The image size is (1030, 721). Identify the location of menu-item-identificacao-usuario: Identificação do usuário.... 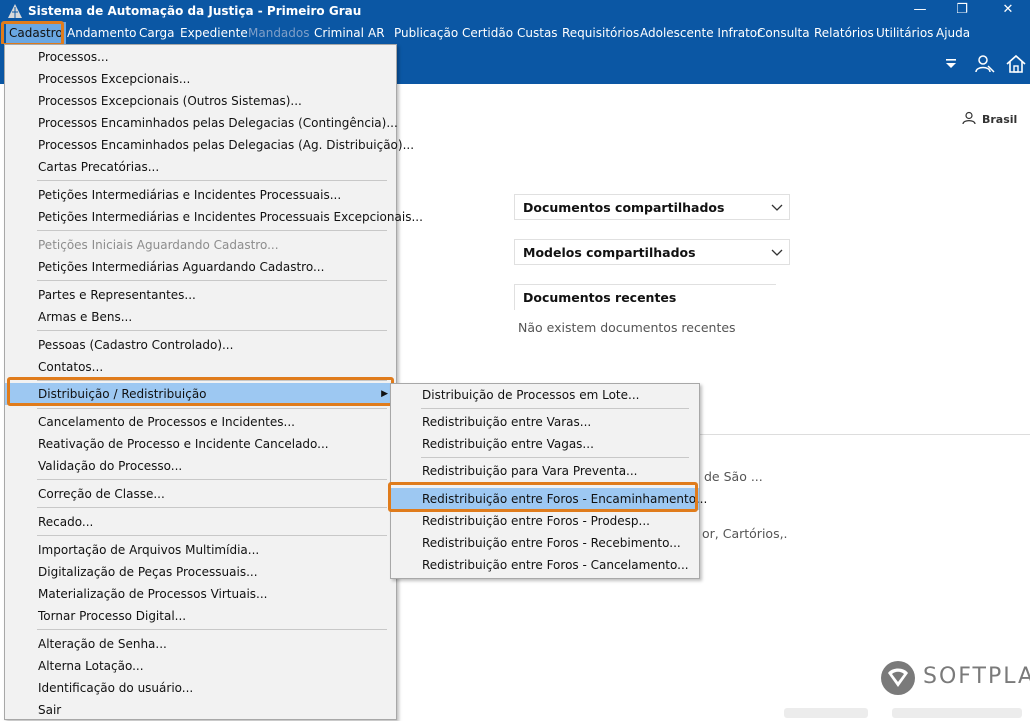
(200, 688).